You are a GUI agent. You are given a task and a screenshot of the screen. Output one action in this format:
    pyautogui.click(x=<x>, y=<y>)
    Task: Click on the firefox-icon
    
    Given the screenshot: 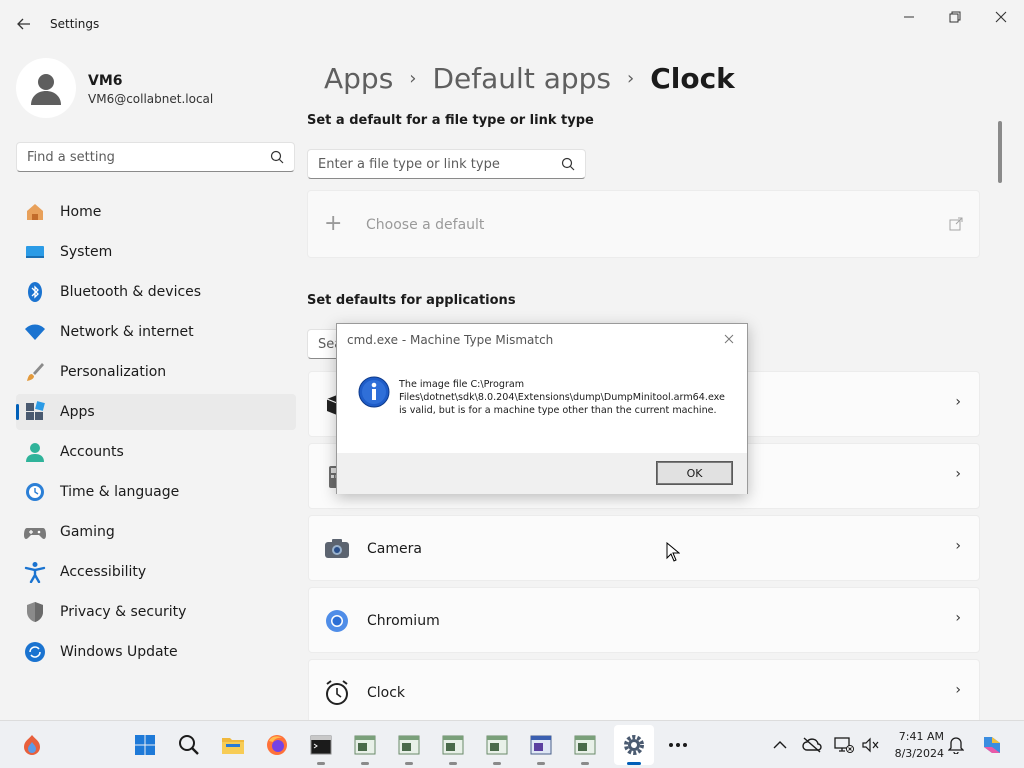 What is the action you would take?
    pyautogui.click(x=277, y=745)
    